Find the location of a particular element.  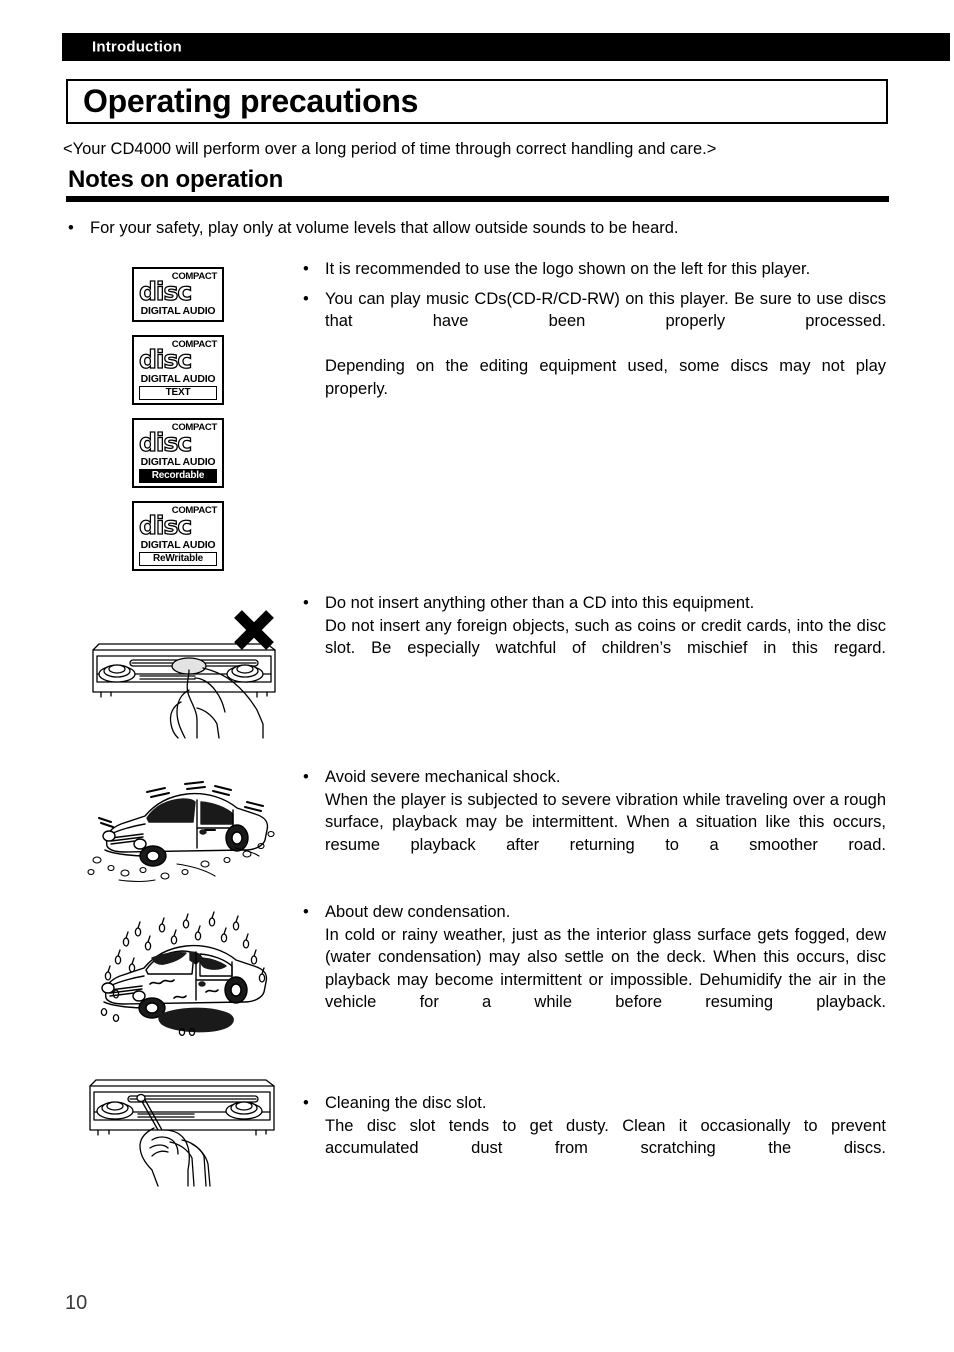

cd-logo-text: COMPACT disc DIGITAL AUDIO TEXT is located at coordinates (178, 370).